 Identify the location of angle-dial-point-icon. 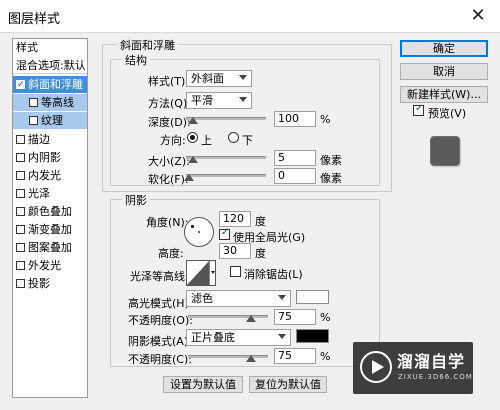
(192, 226).